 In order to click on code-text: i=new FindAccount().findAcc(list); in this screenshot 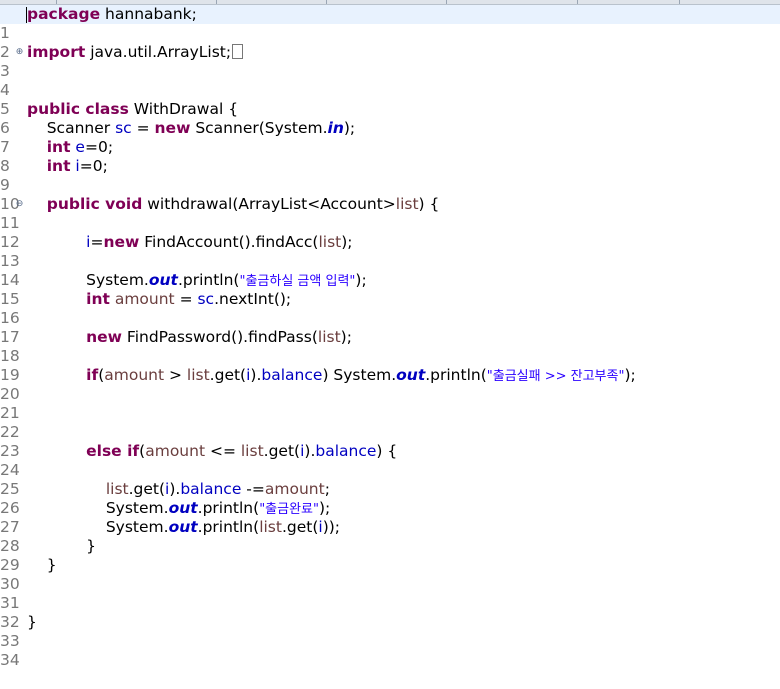, I will do `click(189, 242)`.